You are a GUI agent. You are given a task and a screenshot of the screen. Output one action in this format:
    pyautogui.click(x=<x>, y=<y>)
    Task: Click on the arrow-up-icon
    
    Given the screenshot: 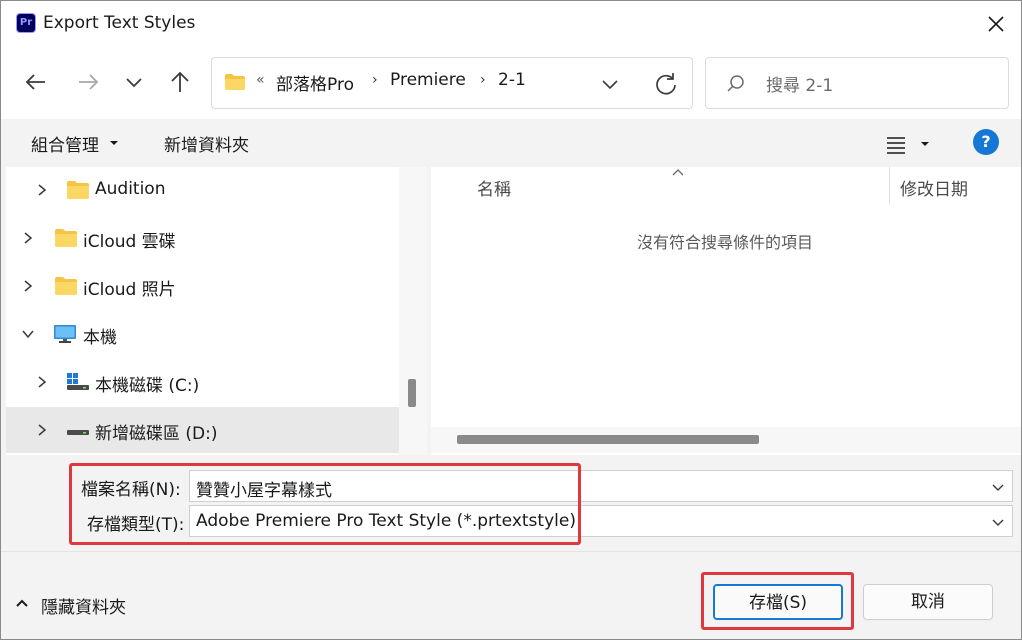 What is the action you would take?
    pyautogui.click(x=180, y=81)
    